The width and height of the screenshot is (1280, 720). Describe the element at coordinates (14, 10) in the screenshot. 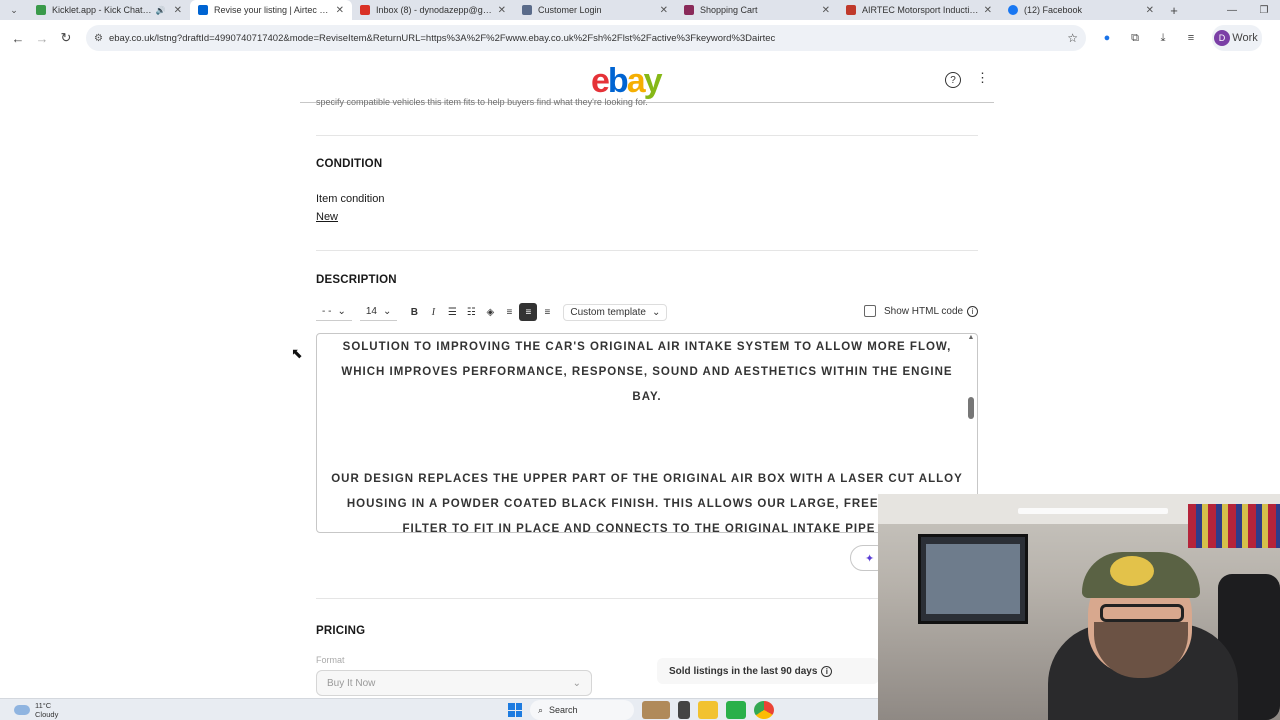

I see `tab-search-icon: ⌄` at that location.